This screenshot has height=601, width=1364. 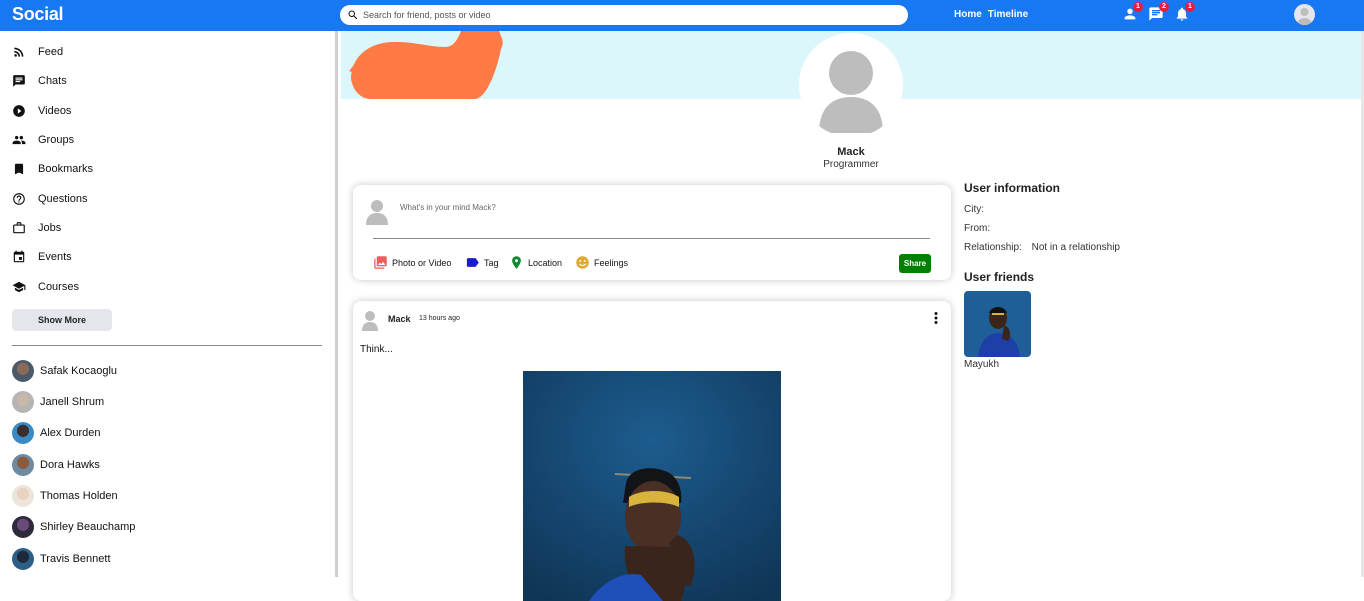 What do you see at coordinates (38, 14) in the screenshot?
I see `app-logo: Social` at bounding box center [38, 14].